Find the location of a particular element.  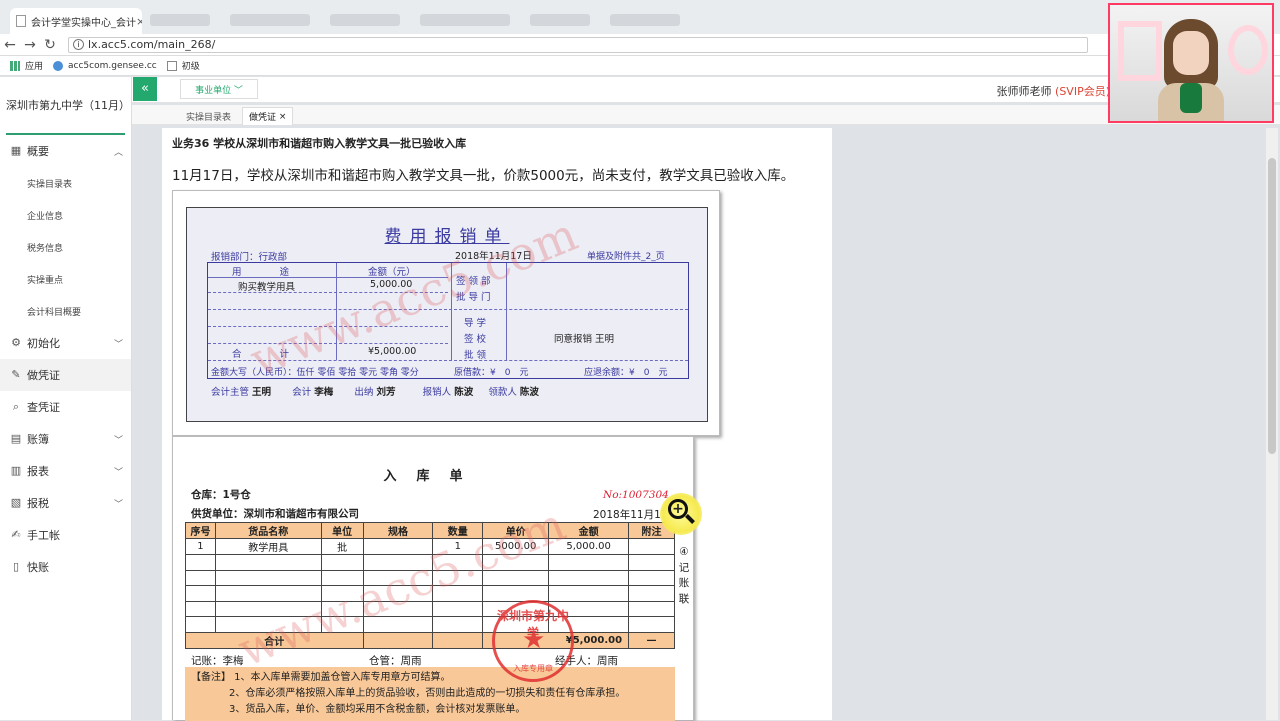

sidebar-item: ⚙ 初始化 ﹀ is located at coordinates (65, 343).